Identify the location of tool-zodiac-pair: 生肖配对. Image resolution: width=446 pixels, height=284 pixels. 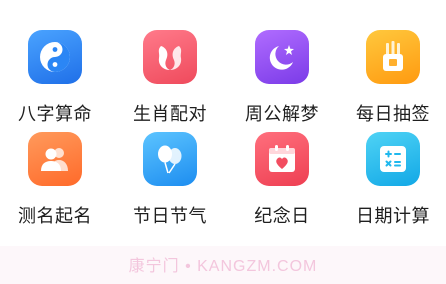
(170, 84).